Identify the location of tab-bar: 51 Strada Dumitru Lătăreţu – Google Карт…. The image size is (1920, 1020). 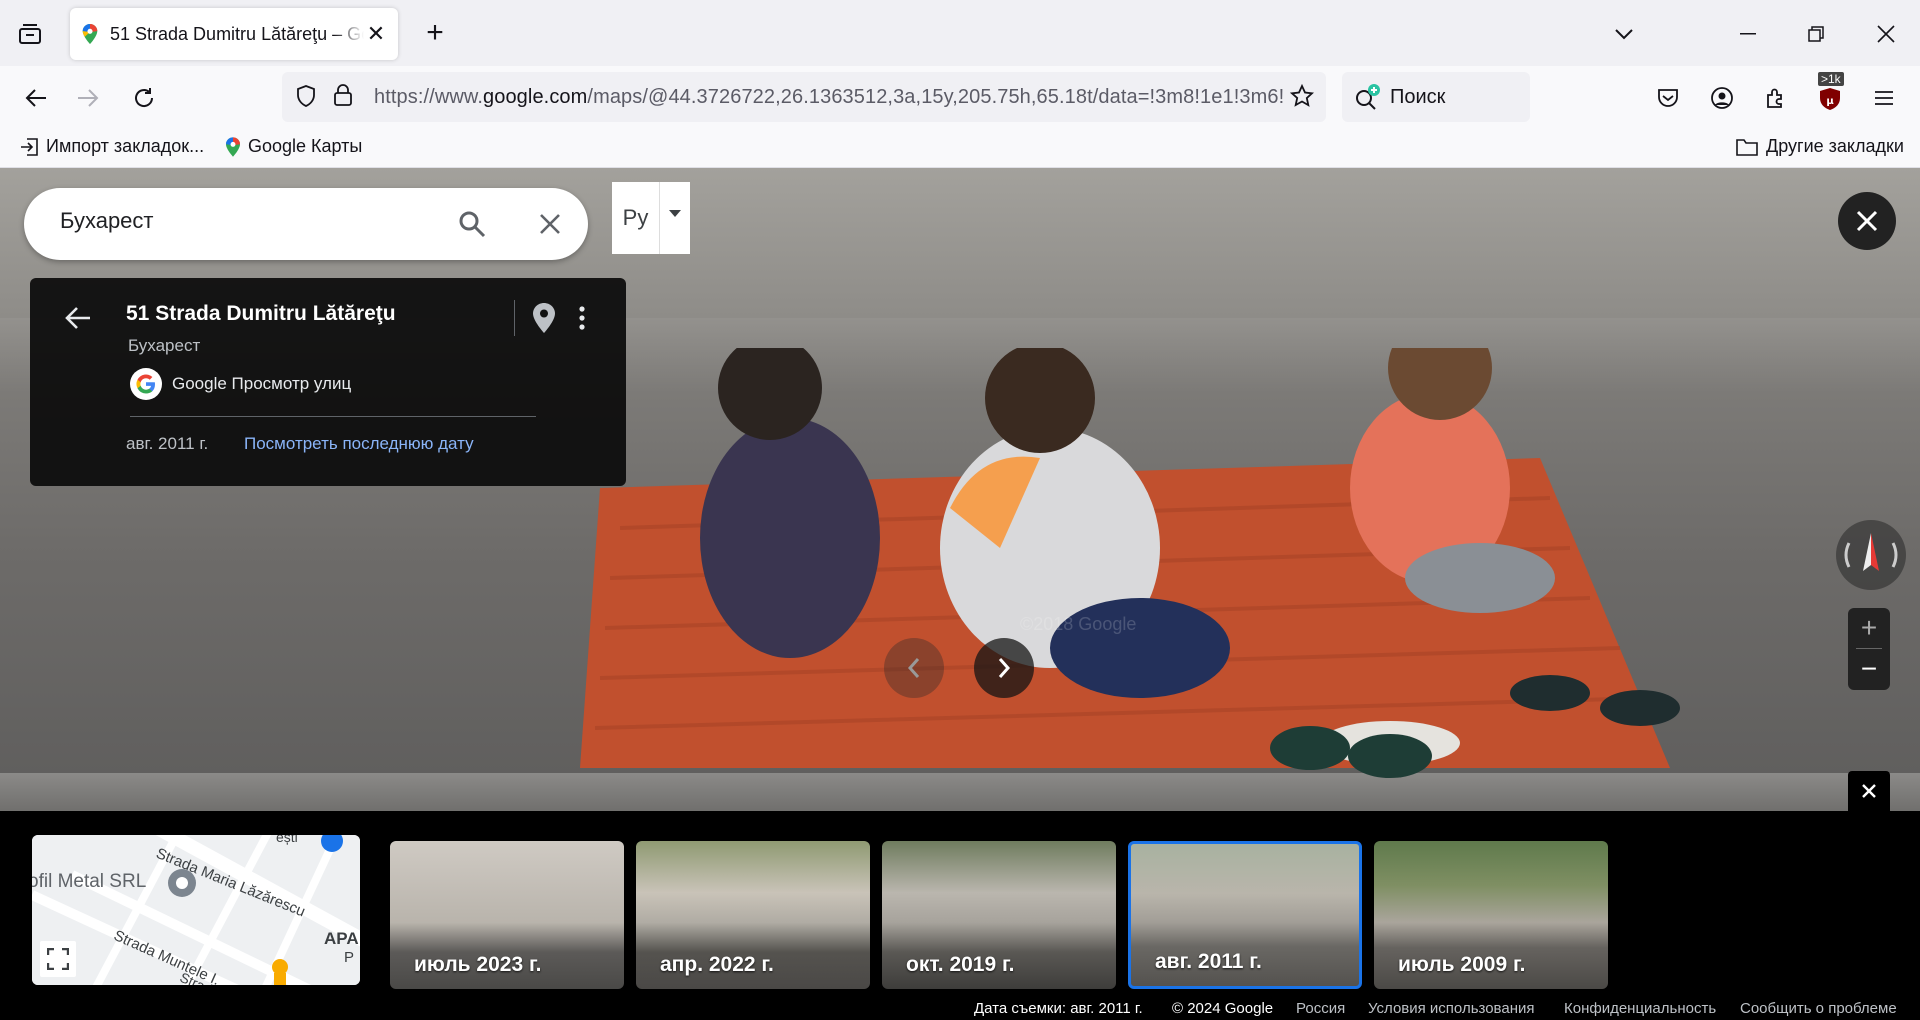
(960, 33).